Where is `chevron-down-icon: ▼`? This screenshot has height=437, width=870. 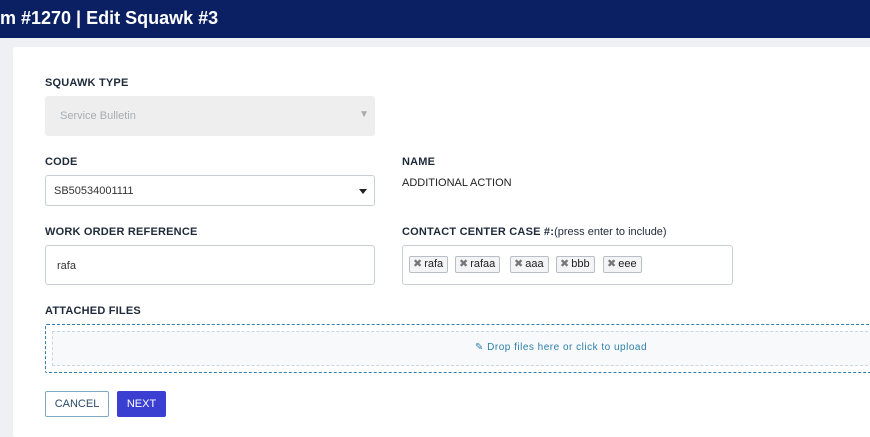 chevron-down-icon: ▼ is located at coordinates (364, 114).